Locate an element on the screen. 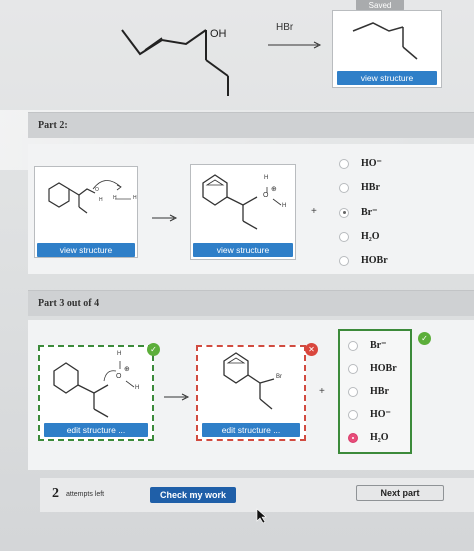 This screenshot has width=474, height=551. part3-option-3-radio is located at coordinates (353, 391).